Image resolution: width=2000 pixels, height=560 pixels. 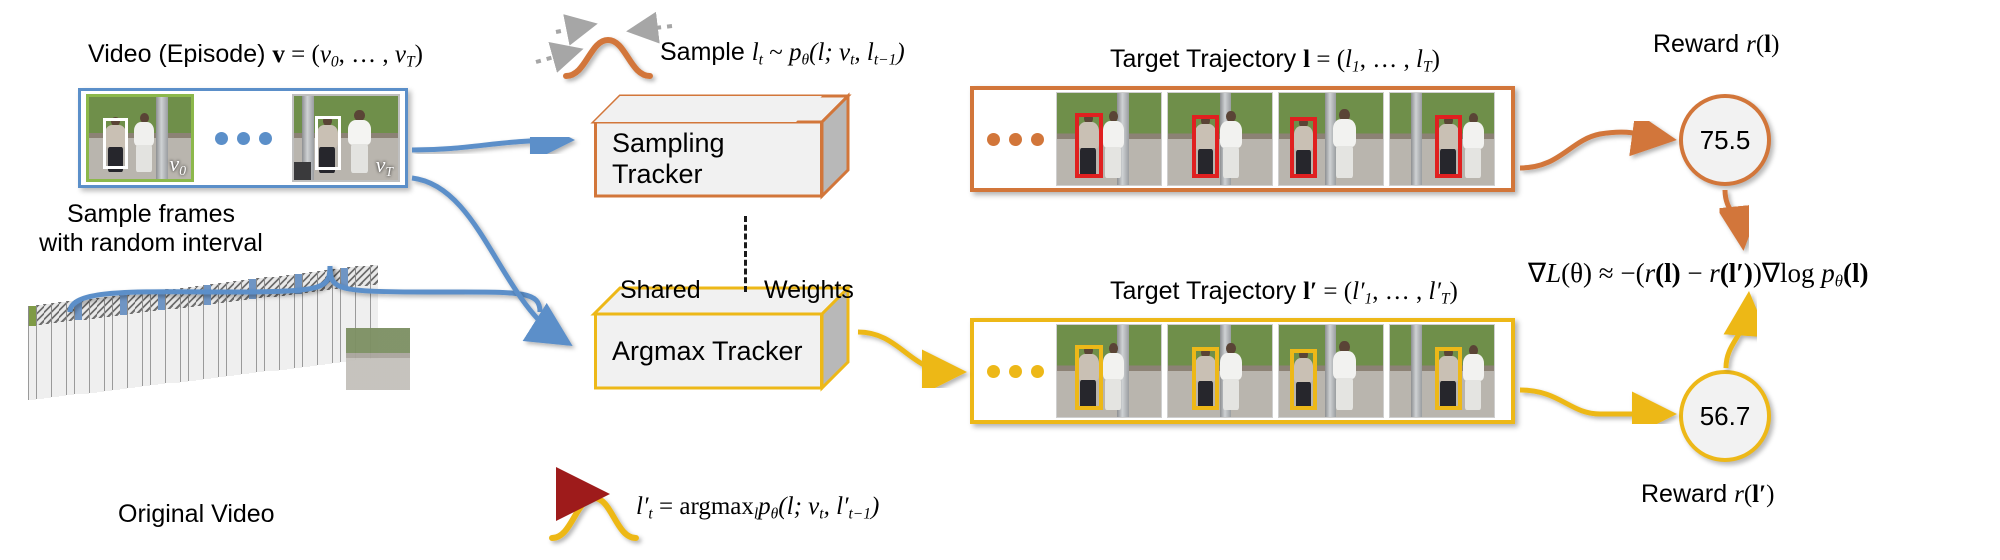 What do you see at coordinates (325, 54) in the screenshot?
I see `video-title-v0: v` at bounding box center [325, 54].